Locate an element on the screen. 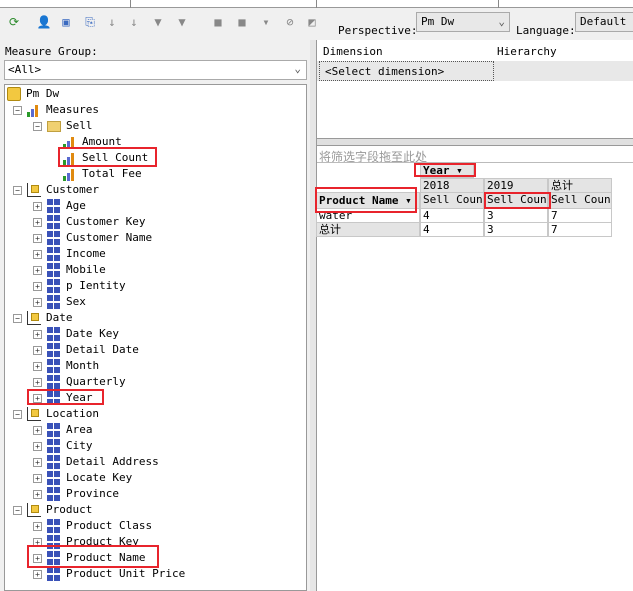 The width and height of the screenshot is (633, 591). language-select: Default is located at coordinates (604, 22).